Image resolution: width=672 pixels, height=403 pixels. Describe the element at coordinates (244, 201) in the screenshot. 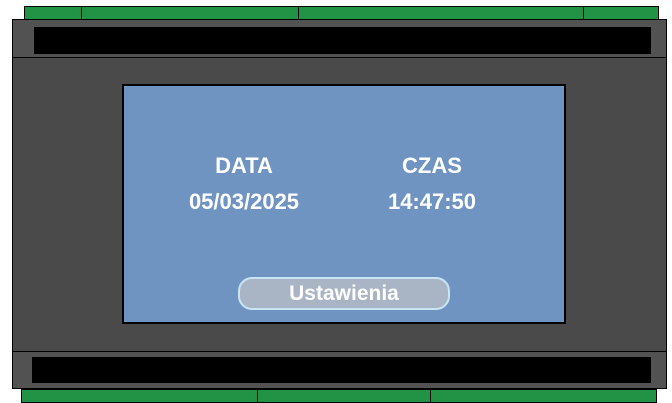

I see `date-value: 05/03/2025` at that location.